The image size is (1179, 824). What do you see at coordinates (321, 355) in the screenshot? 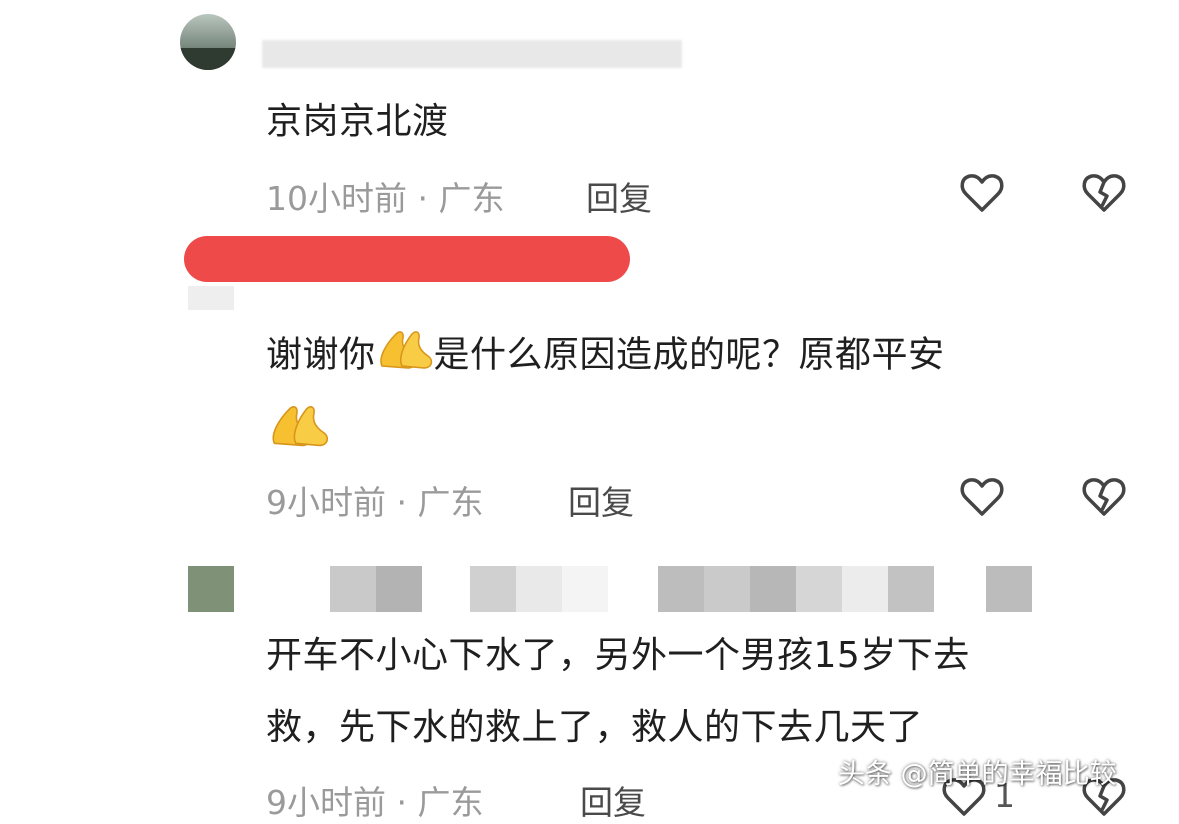
I see `comment-text-part: 谢谢你` at bounding box center [321, 355].